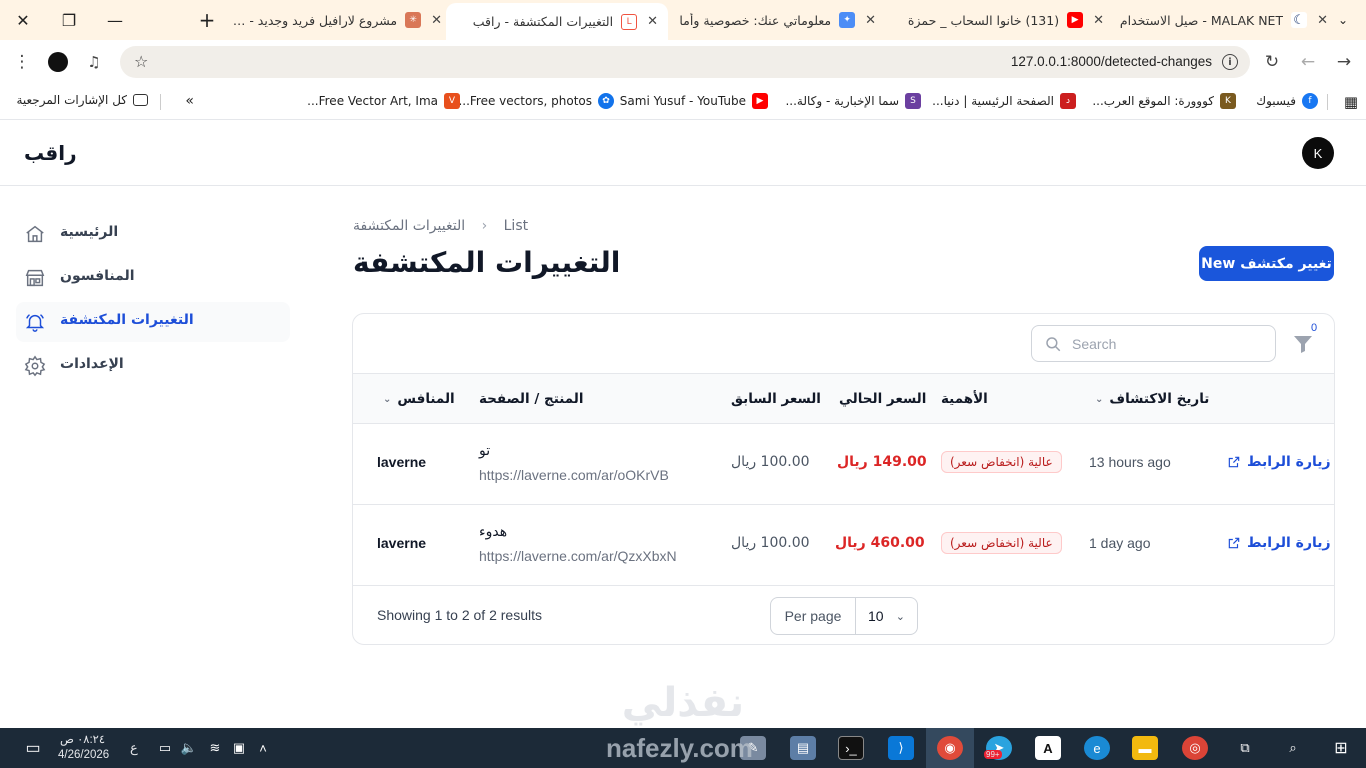 The height and width of the screenshot is (768, 1366). Describe the element at coordinates (239, 748) in the screenshot. I see `device-icon: ▣` at that location.